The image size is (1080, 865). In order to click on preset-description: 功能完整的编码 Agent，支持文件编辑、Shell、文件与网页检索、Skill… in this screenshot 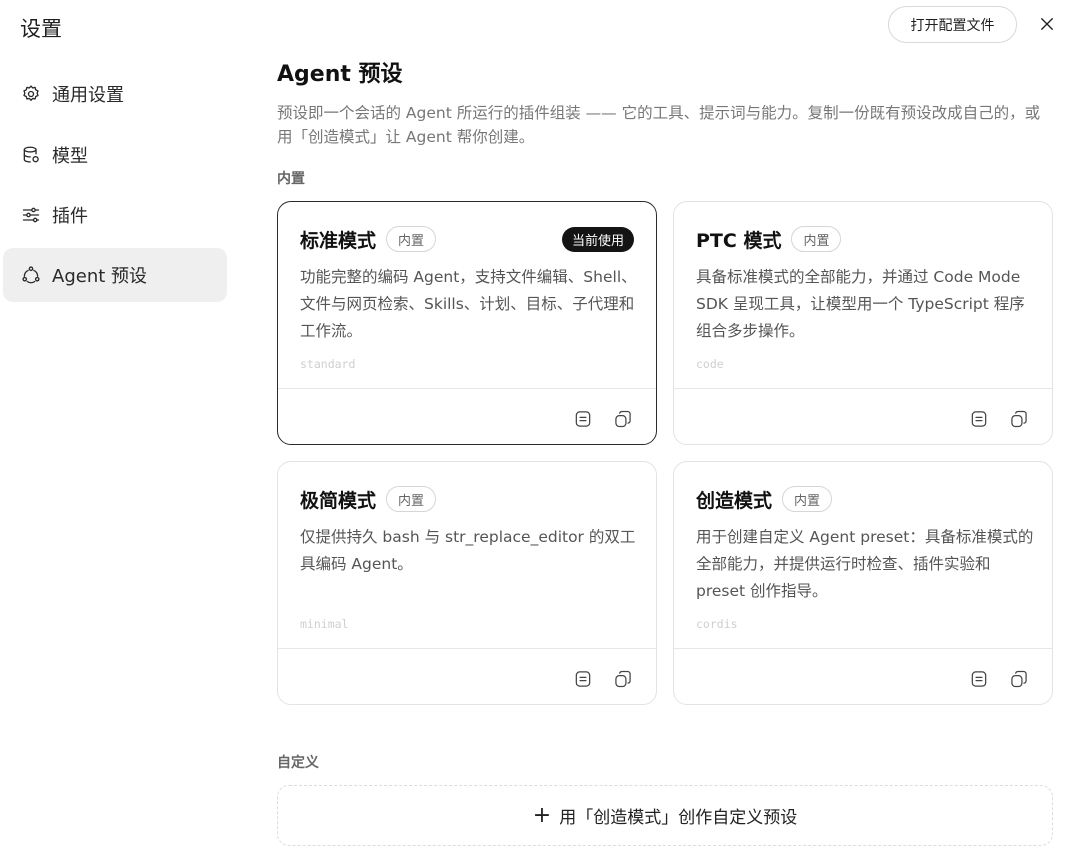, I will do `click(468, 304)`.